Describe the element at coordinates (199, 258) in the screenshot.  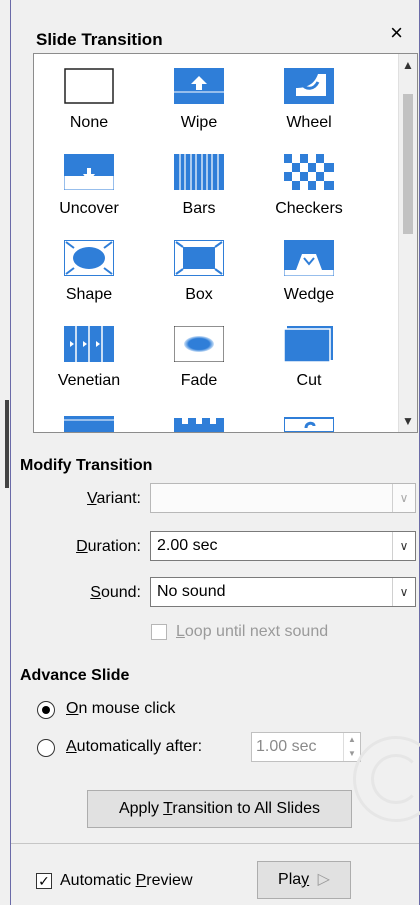
I see `box-transition-icon` at that location.